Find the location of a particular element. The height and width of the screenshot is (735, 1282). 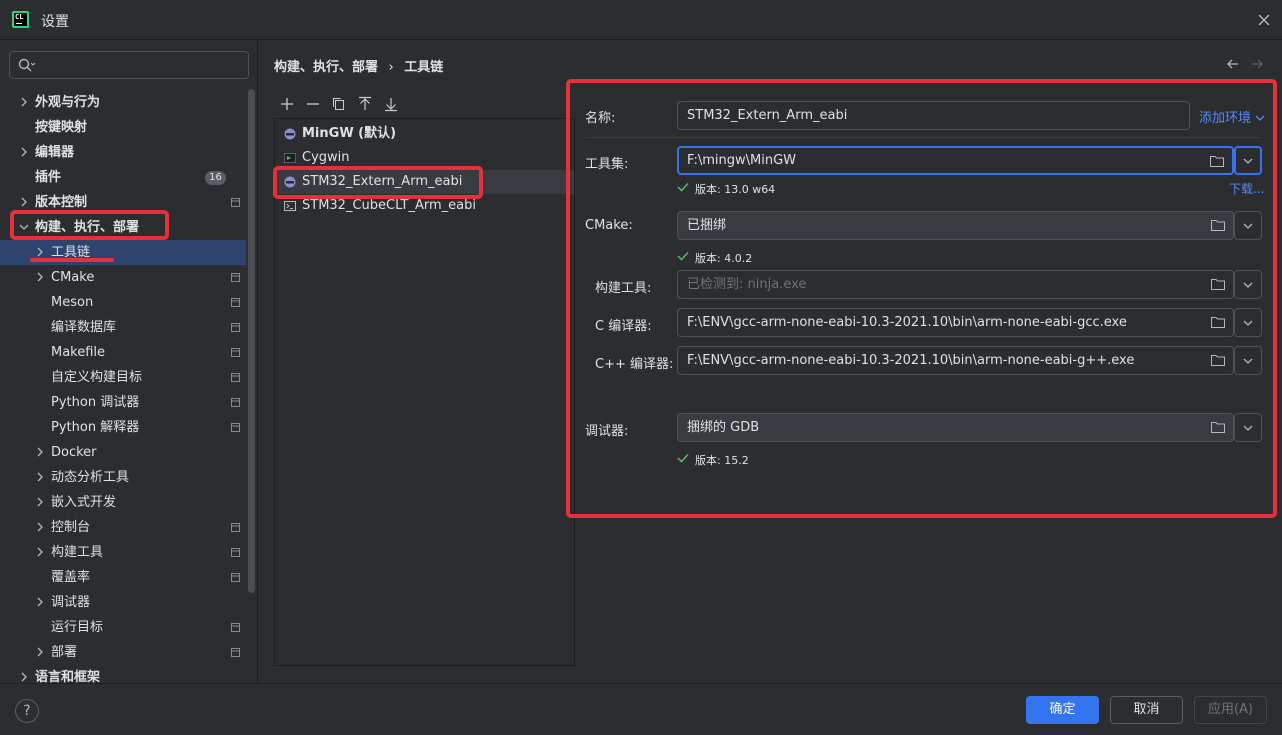

breadcrumb: 构建、执行、部署 › 工具链 is located at coordinates (361, 65).